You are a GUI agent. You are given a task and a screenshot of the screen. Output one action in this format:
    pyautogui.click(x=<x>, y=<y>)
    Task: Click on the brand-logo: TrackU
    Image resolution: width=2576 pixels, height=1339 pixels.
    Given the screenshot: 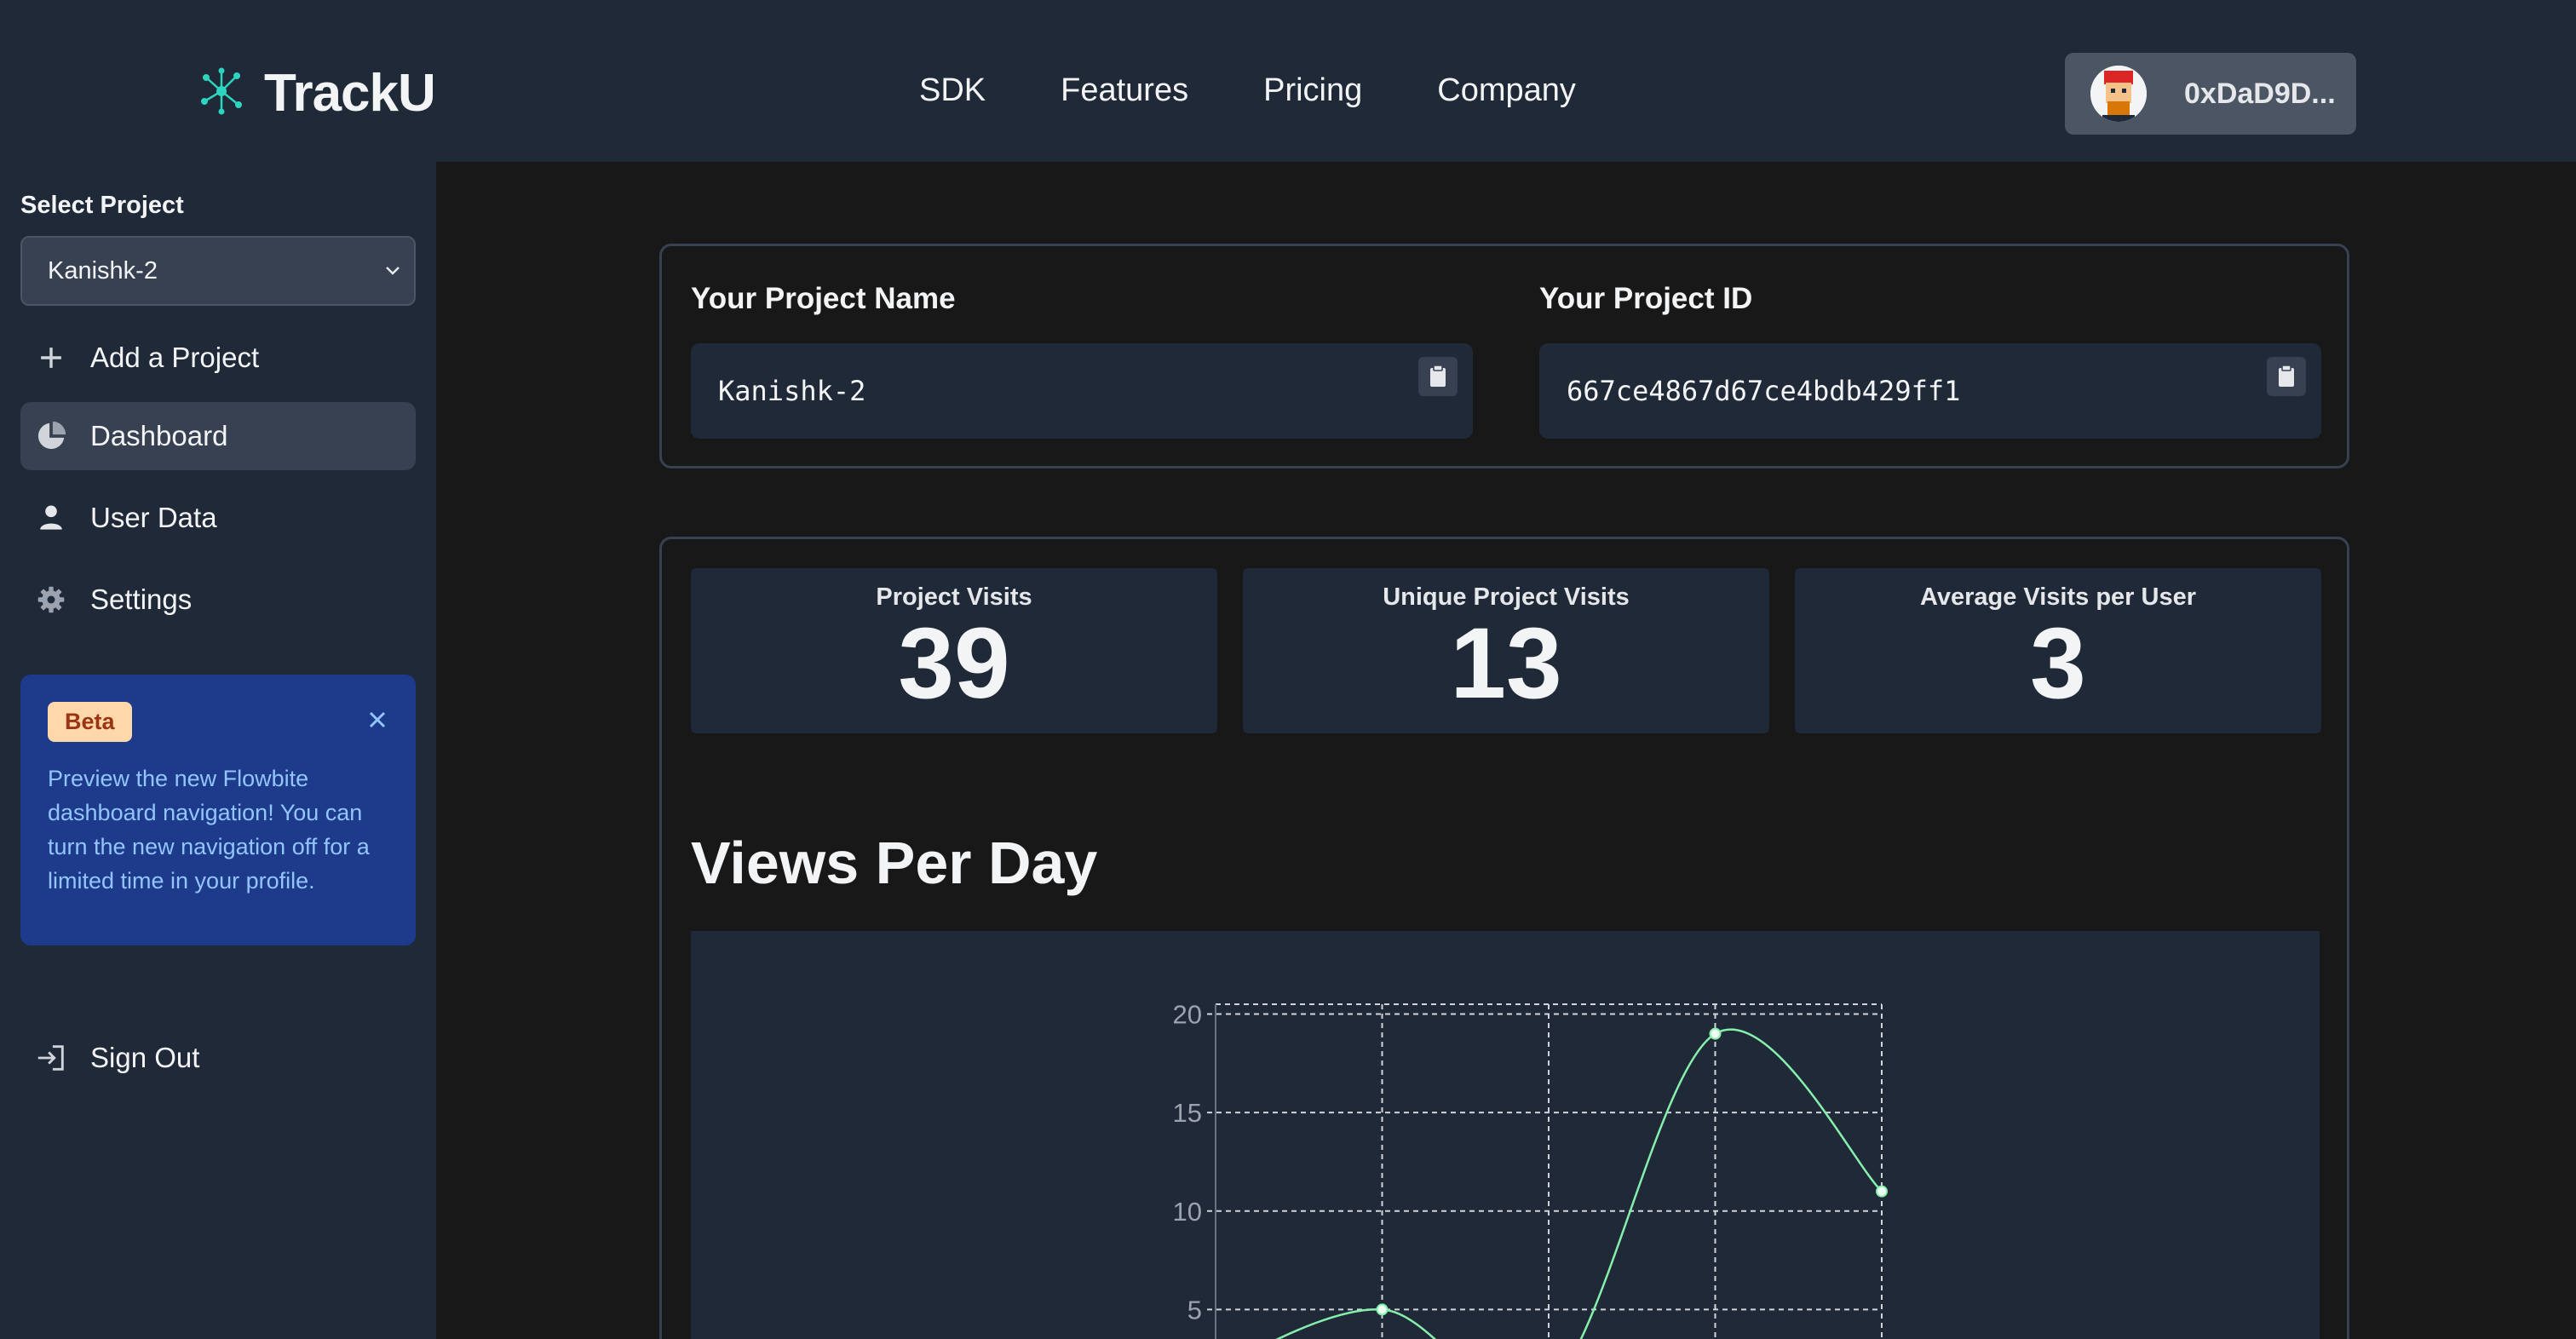 What is the action you would take?
    pyautogui.click(x=316, y=93)
    